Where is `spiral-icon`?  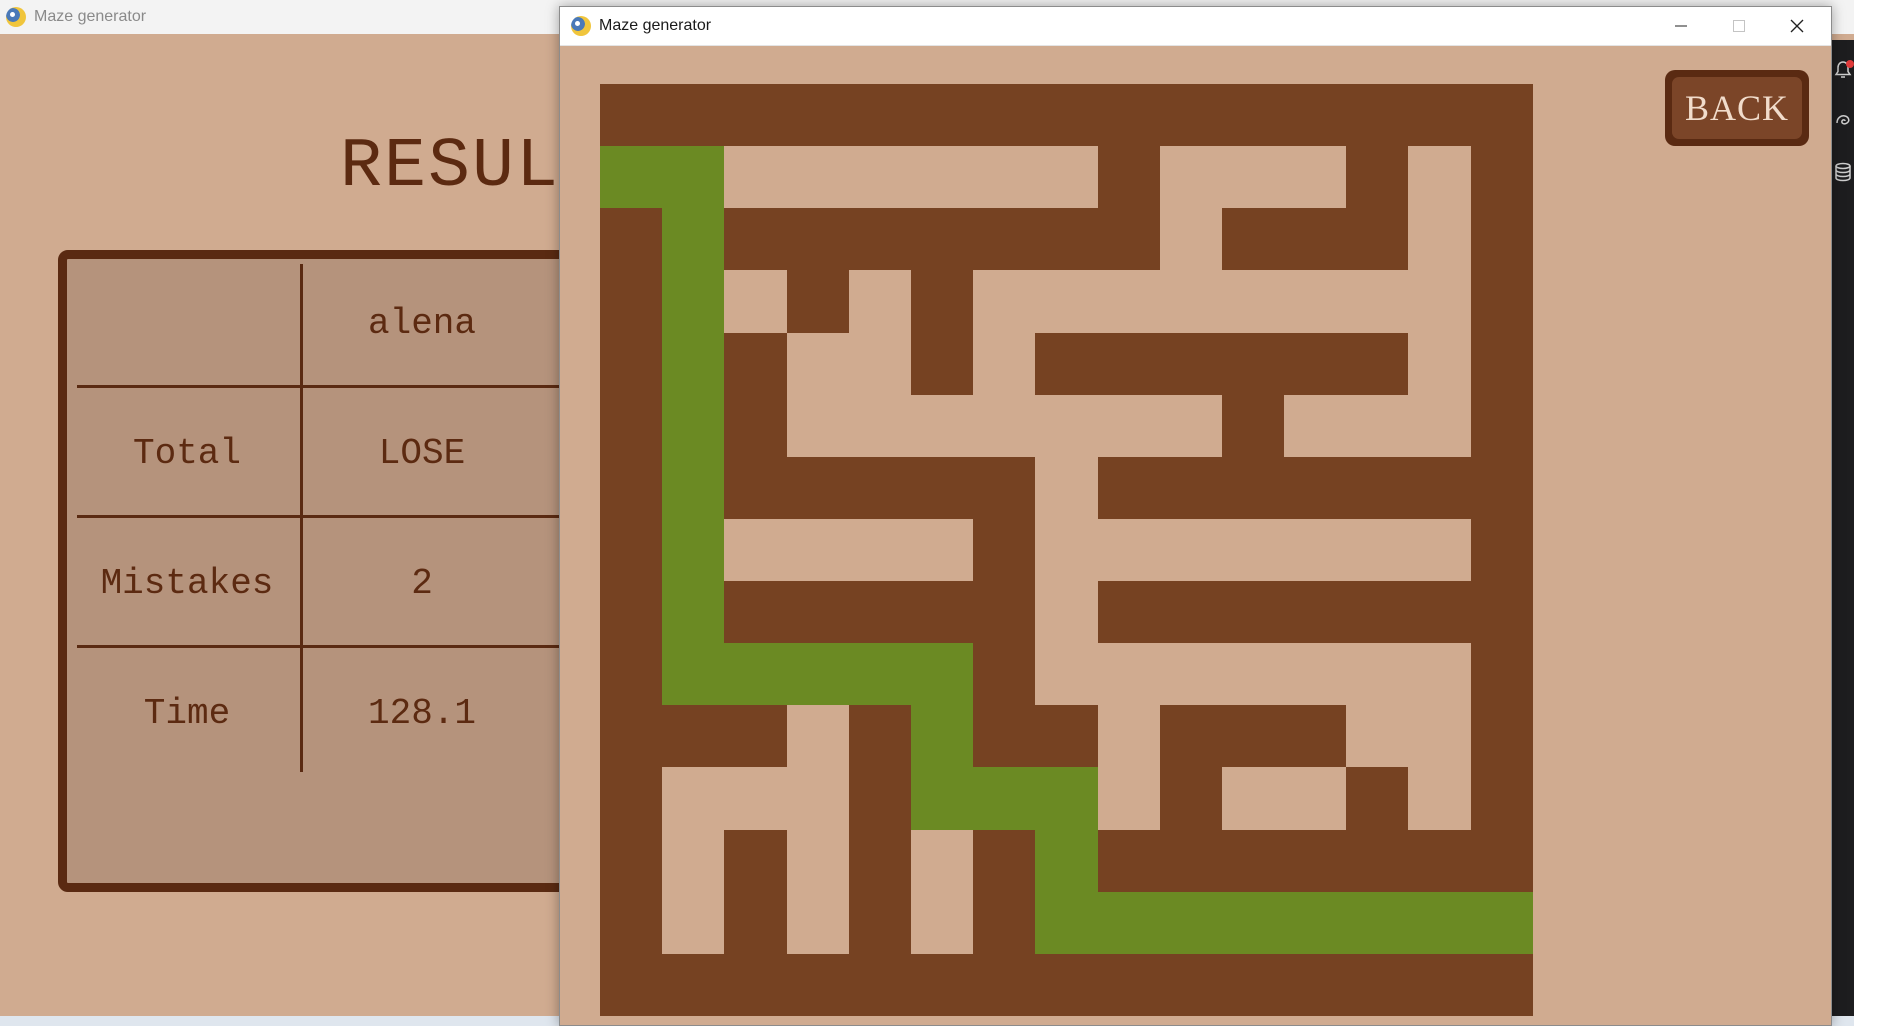 spiral-icon is located at coordinates (1843, 122).